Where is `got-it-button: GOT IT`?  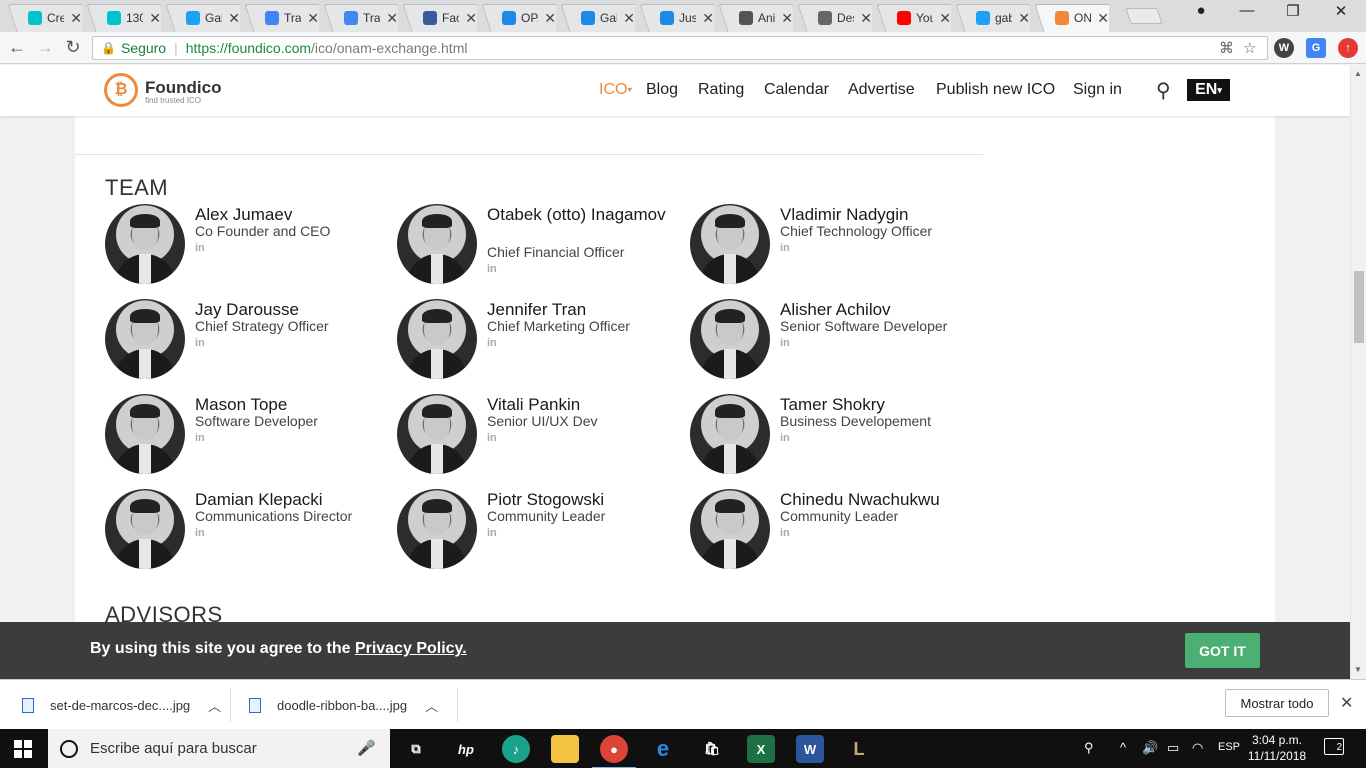
got-it-button: GOT IT is located at coordinates (1222, 650).